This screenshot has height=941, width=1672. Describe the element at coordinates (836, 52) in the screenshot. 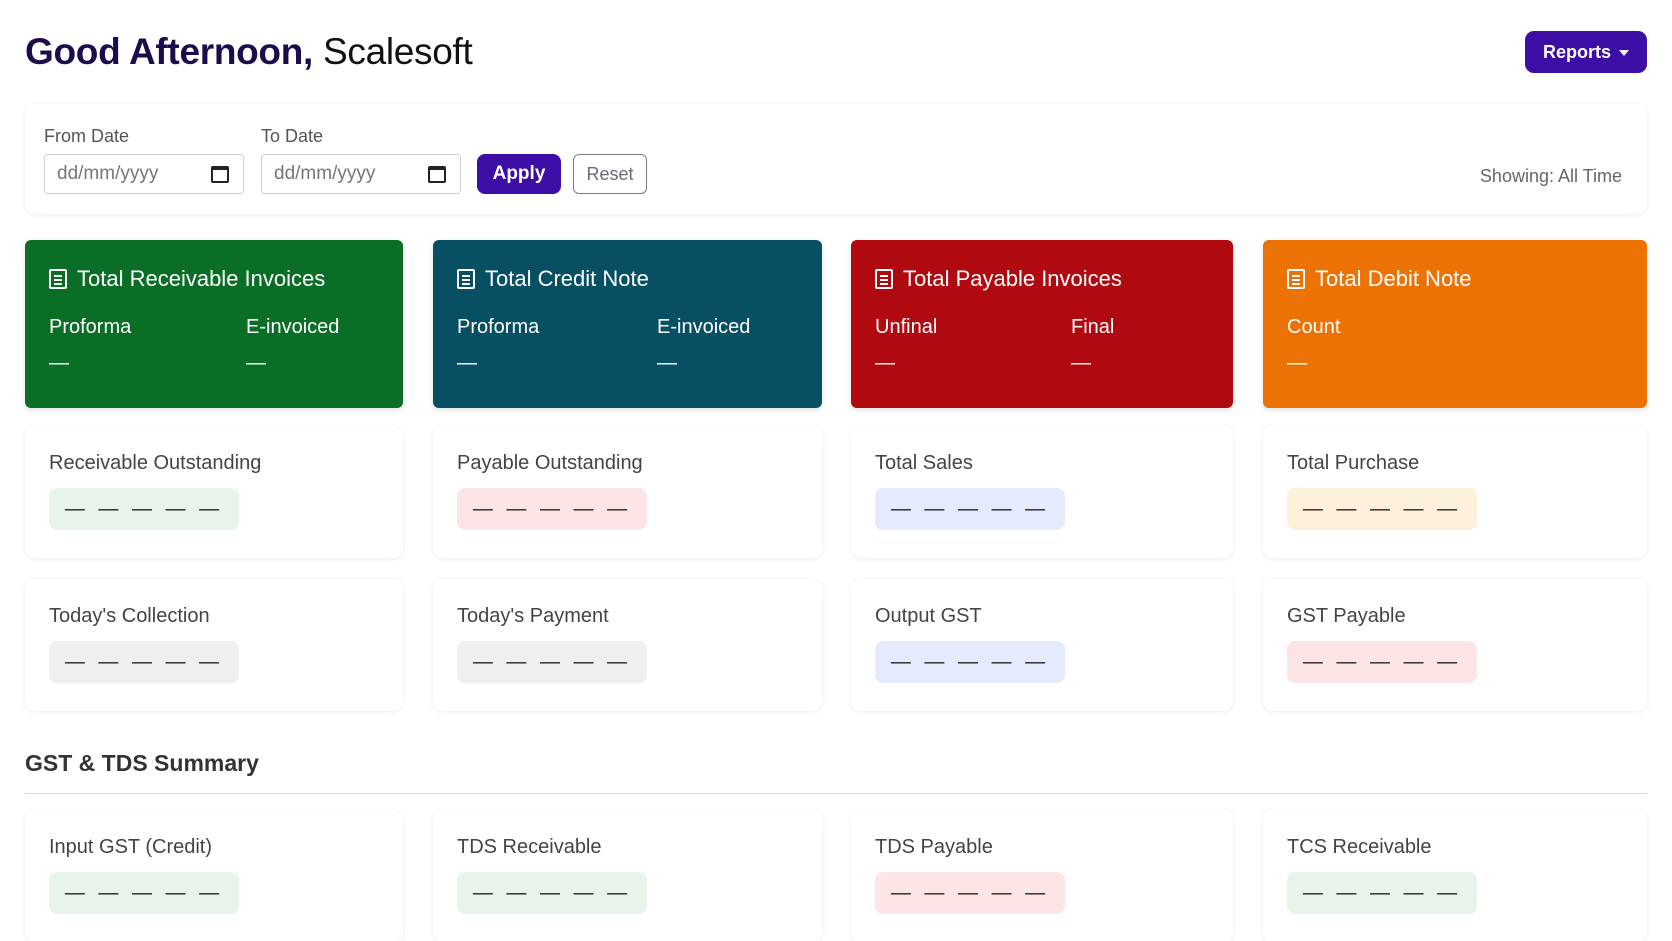

I see `page-header: Good Afternoon, Scalesoft Reports` at that location.